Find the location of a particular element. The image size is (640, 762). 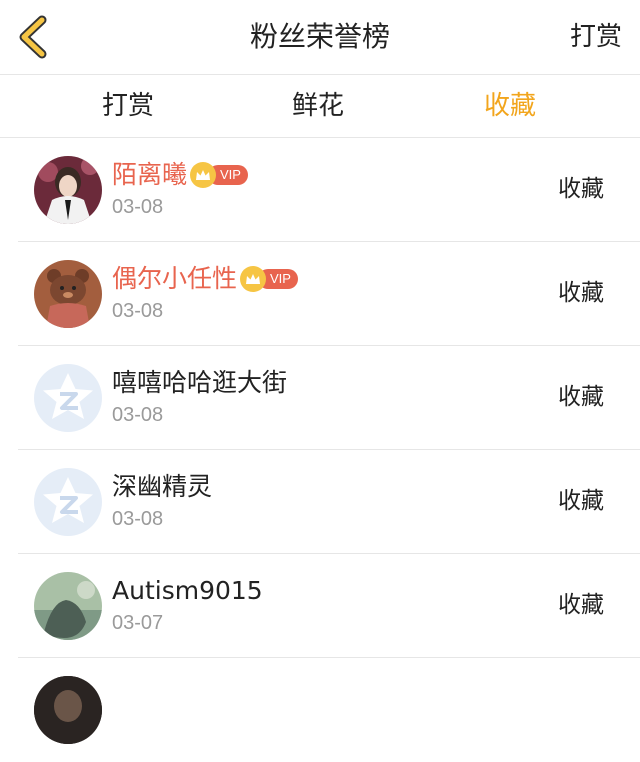

nav-header: 粉丝荣誉榜 打赏 is located at coordinates (320, 37).